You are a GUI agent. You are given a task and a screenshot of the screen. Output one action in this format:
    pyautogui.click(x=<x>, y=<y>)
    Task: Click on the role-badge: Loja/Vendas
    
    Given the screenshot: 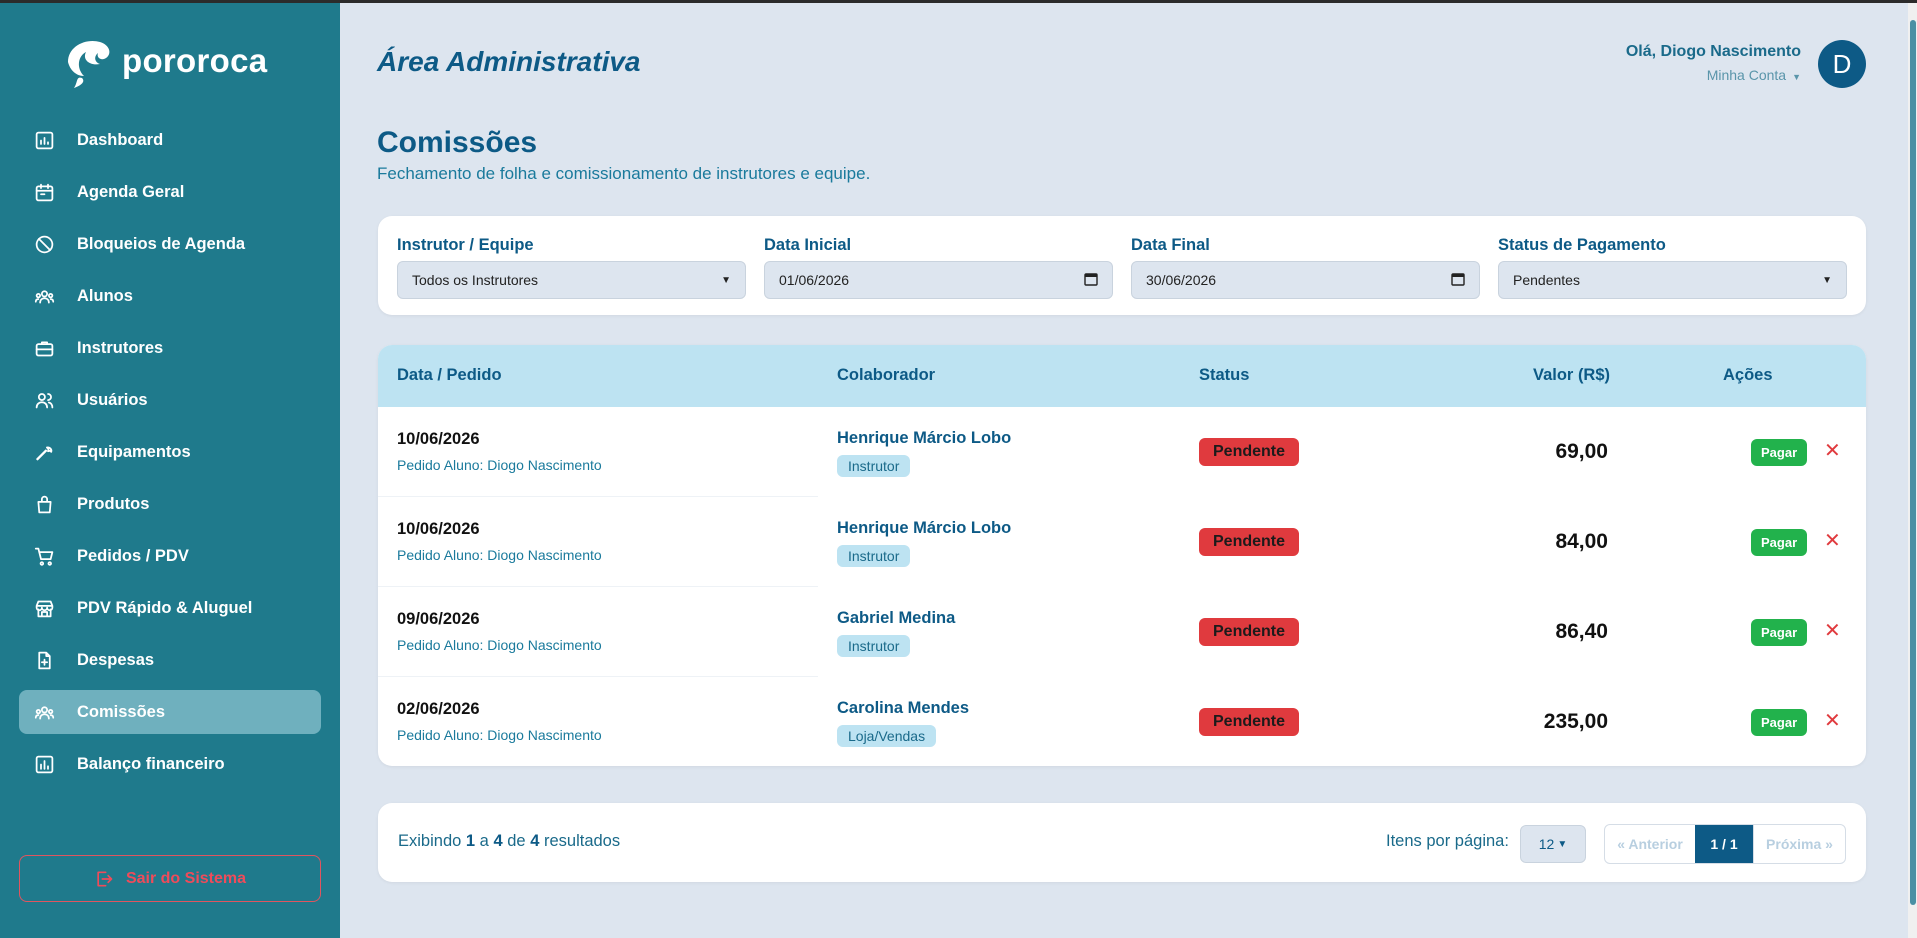 What is the action you would take?
    pyautogui.click(x=887, y=736)
    